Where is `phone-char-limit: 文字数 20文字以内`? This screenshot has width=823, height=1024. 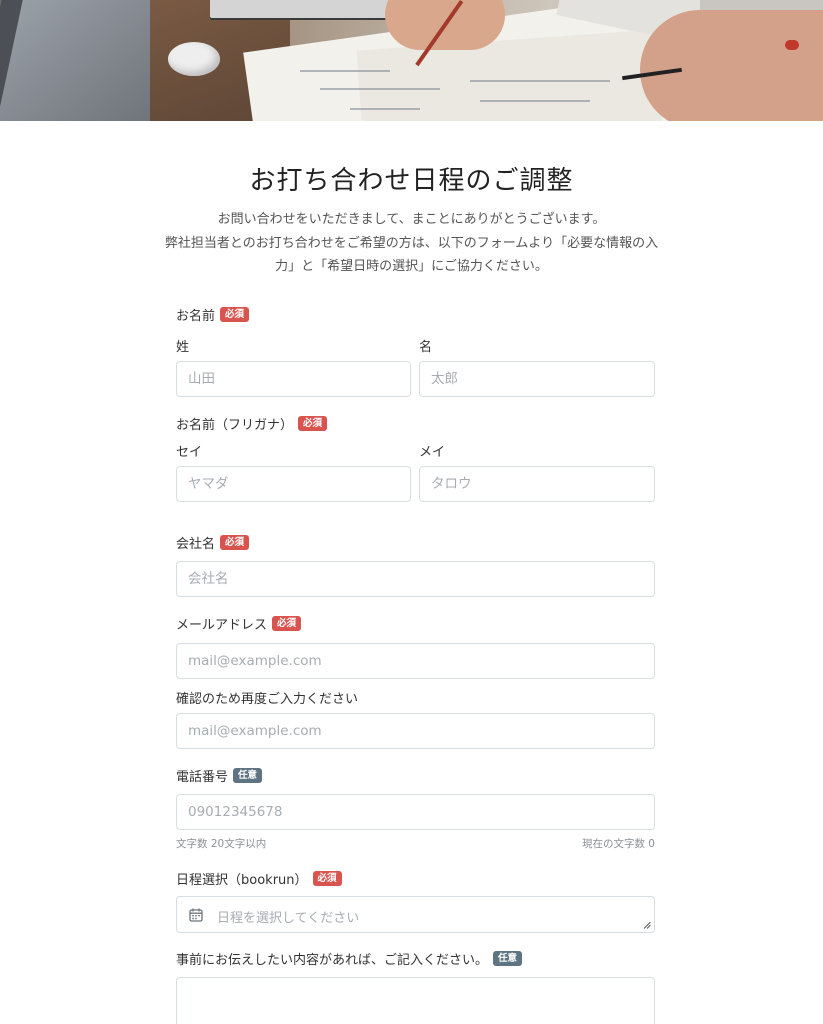
phone-char-limit: 文字数 20文字以内 is located at coordinates (221, 844).